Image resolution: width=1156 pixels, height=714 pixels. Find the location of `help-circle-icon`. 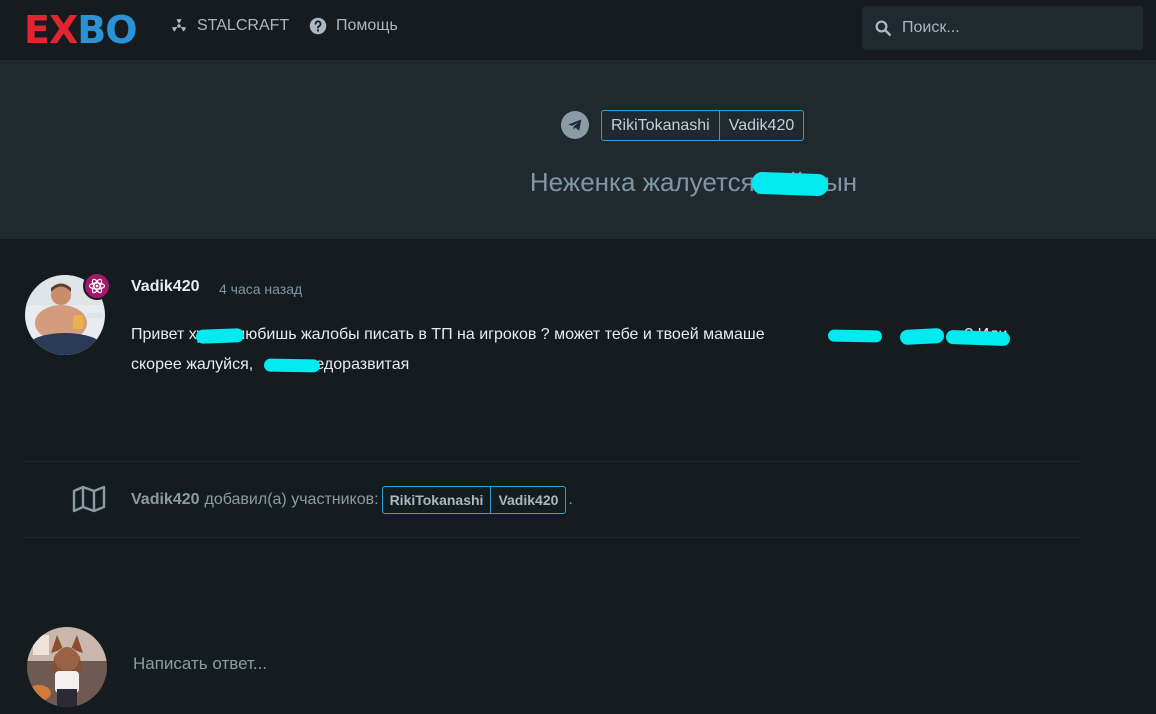

help-circle-icon is located at coordinates (318, 26).